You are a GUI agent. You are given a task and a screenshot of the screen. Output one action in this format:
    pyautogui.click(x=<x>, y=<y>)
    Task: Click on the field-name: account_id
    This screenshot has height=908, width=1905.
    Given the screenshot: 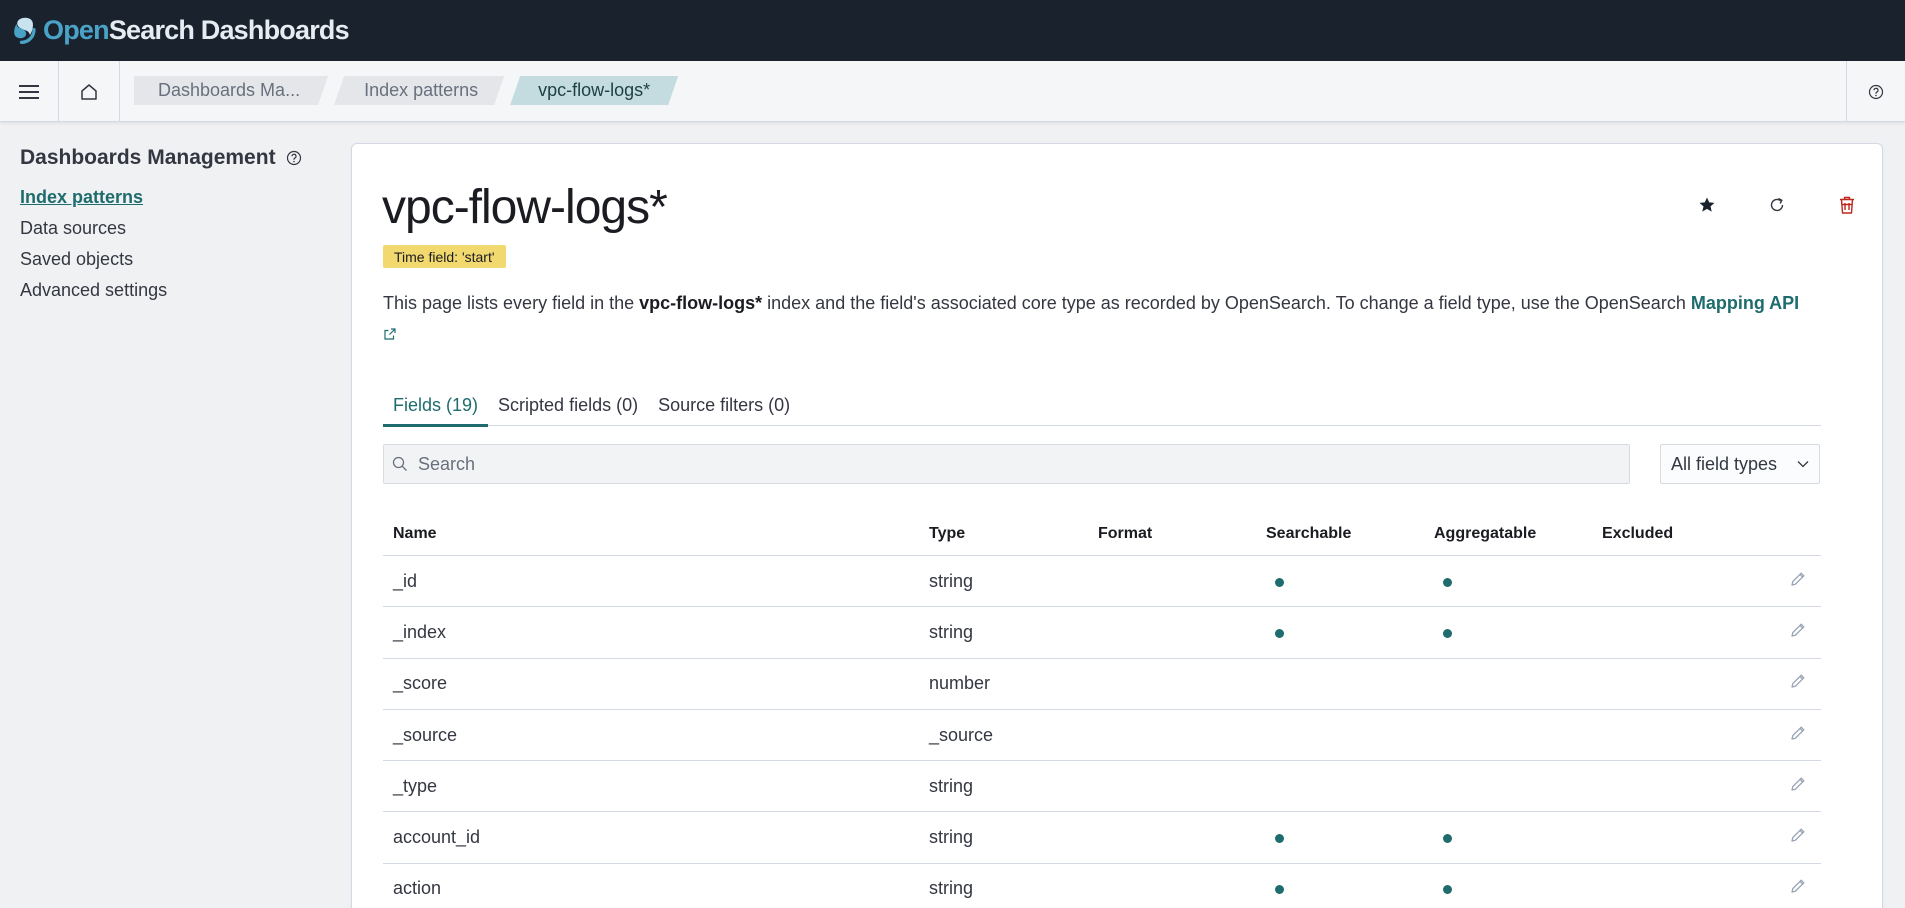 What is the action you would take?
    pyautogui.click(x=437, y=837)
    